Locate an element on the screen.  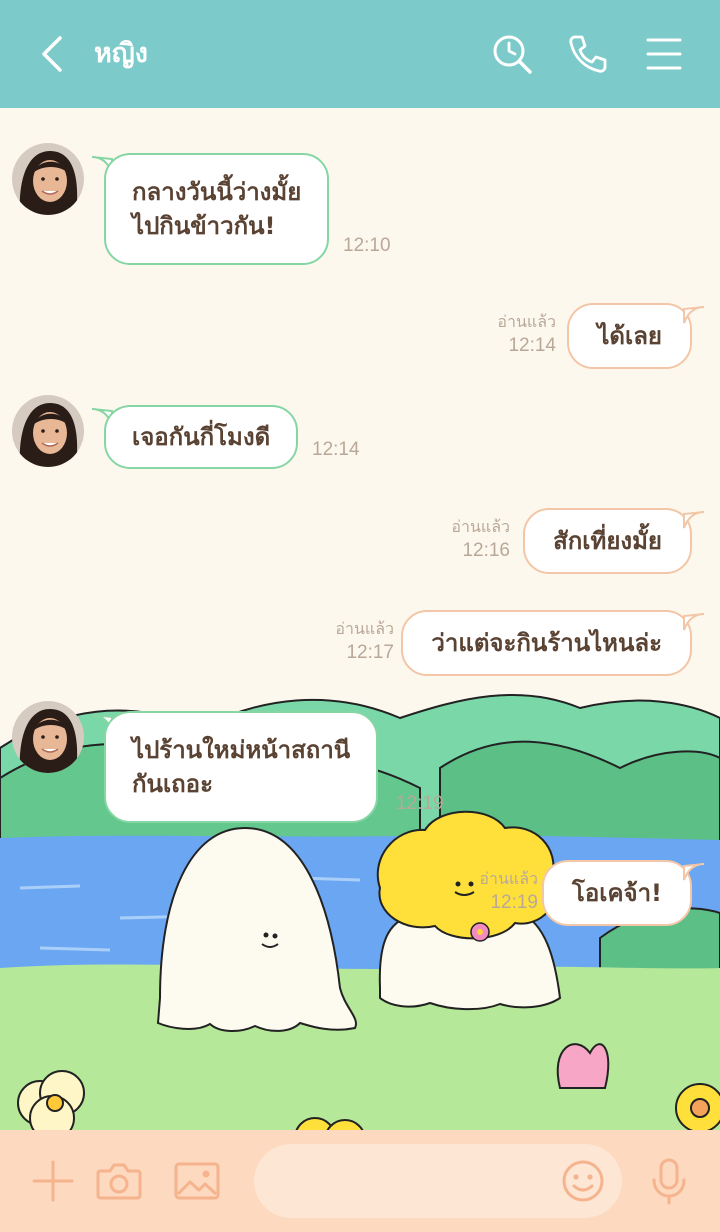
message-text: ได้เลย is located at coordinates (629, 336).